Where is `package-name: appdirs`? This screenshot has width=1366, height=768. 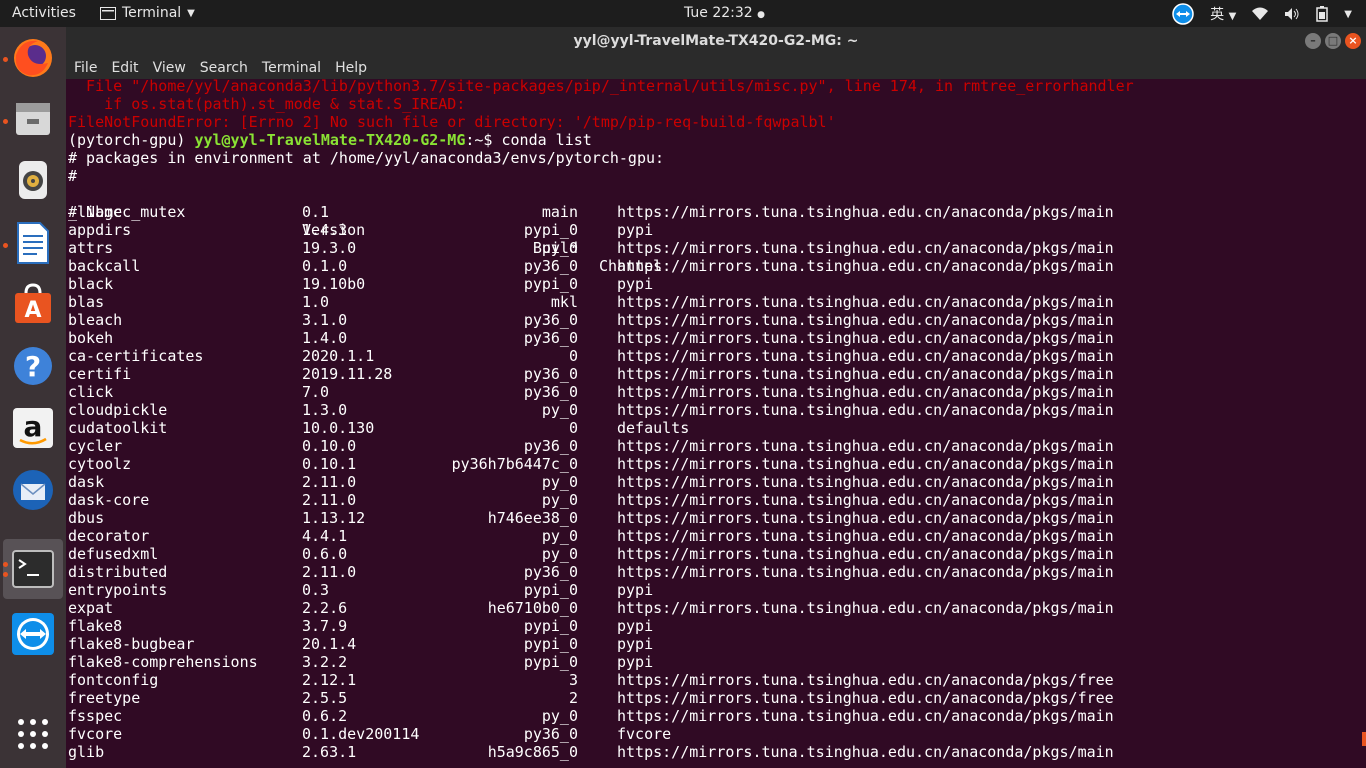
package-name: appdirs is located at coordinates (100, 230).